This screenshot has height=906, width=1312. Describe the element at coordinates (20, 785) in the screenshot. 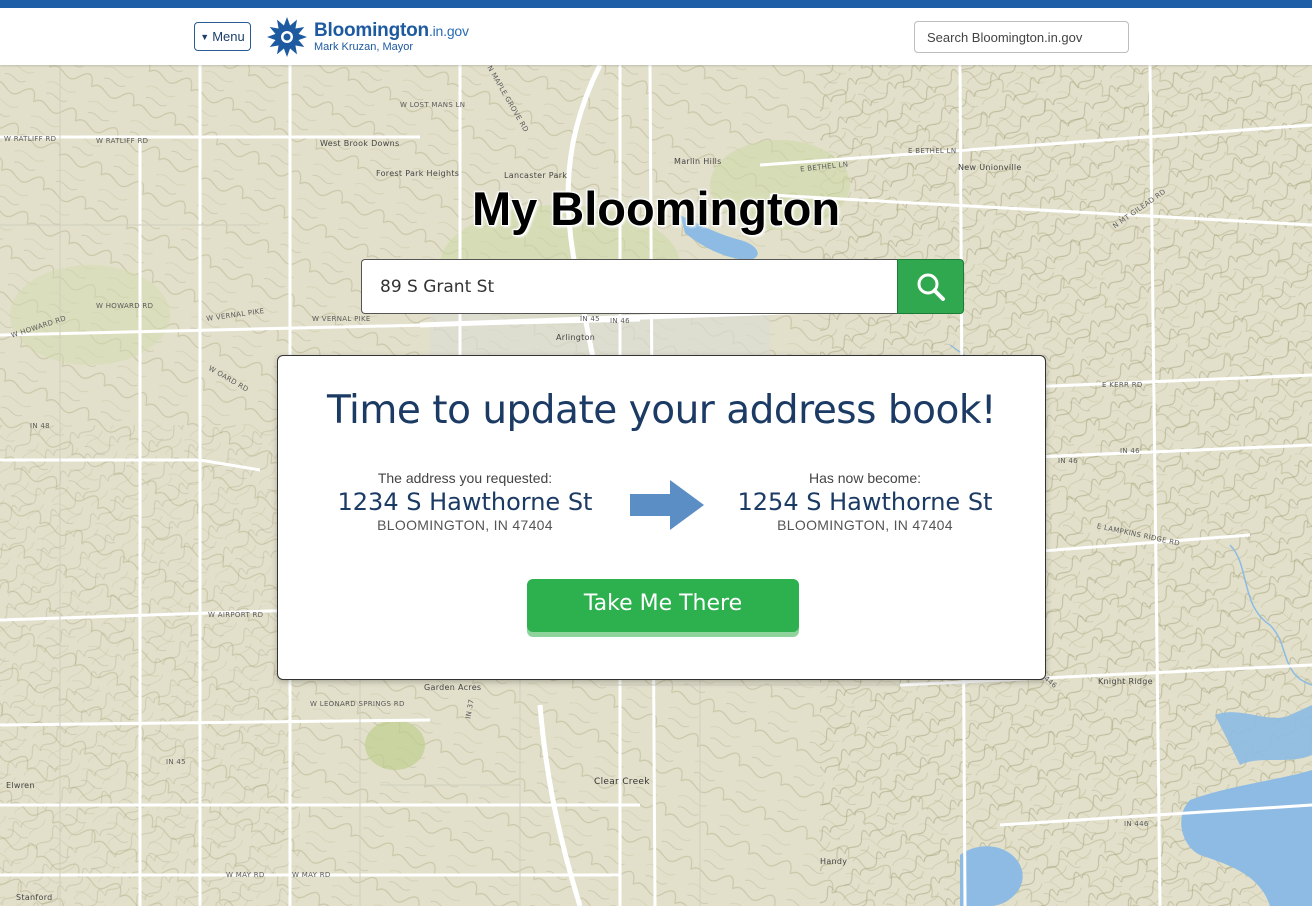

I see `map-label-town: Elwren` at that location.